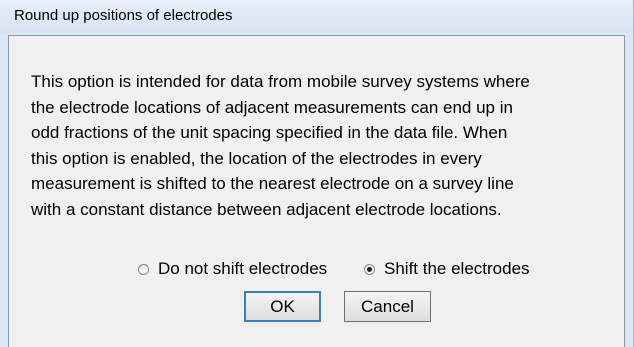  I want to click on cancel-button: Cancel, so click(387, 306).